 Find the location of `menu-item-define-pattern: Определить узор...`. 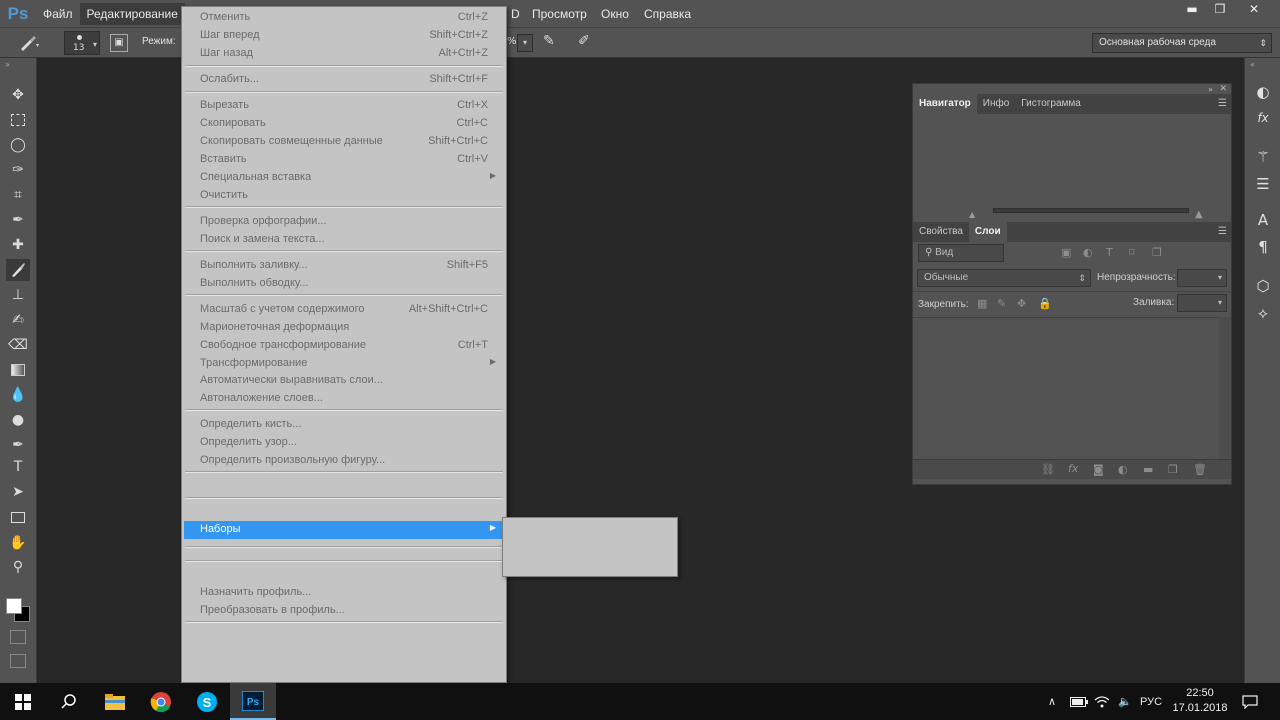

menu-item-define-pattern: Определить узор... is located at coordinates (344, 443).